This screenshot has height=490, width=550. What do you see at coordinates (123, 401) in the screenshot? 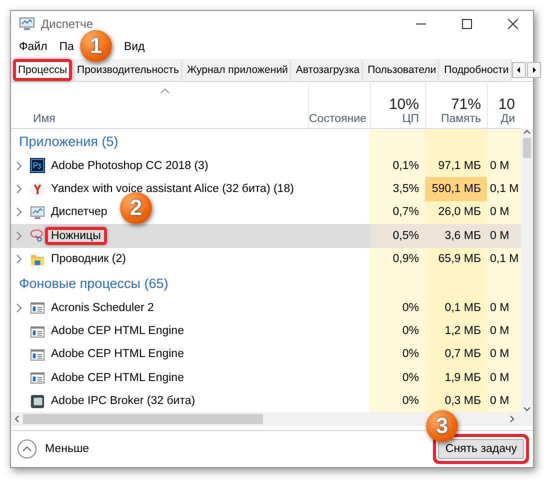
I see `process-name: Adobe IPC Broker (32 бита)` at bounding box center [123, 401].